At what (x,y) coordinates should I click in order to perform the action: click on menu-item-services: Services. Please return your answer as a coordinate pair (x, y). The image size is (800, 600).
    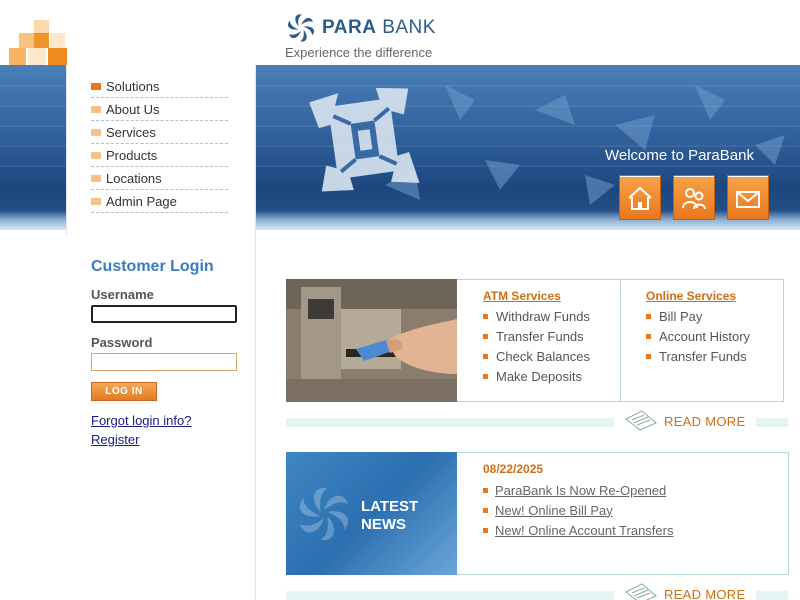
    Looking at the image, I should click on (159, 132).